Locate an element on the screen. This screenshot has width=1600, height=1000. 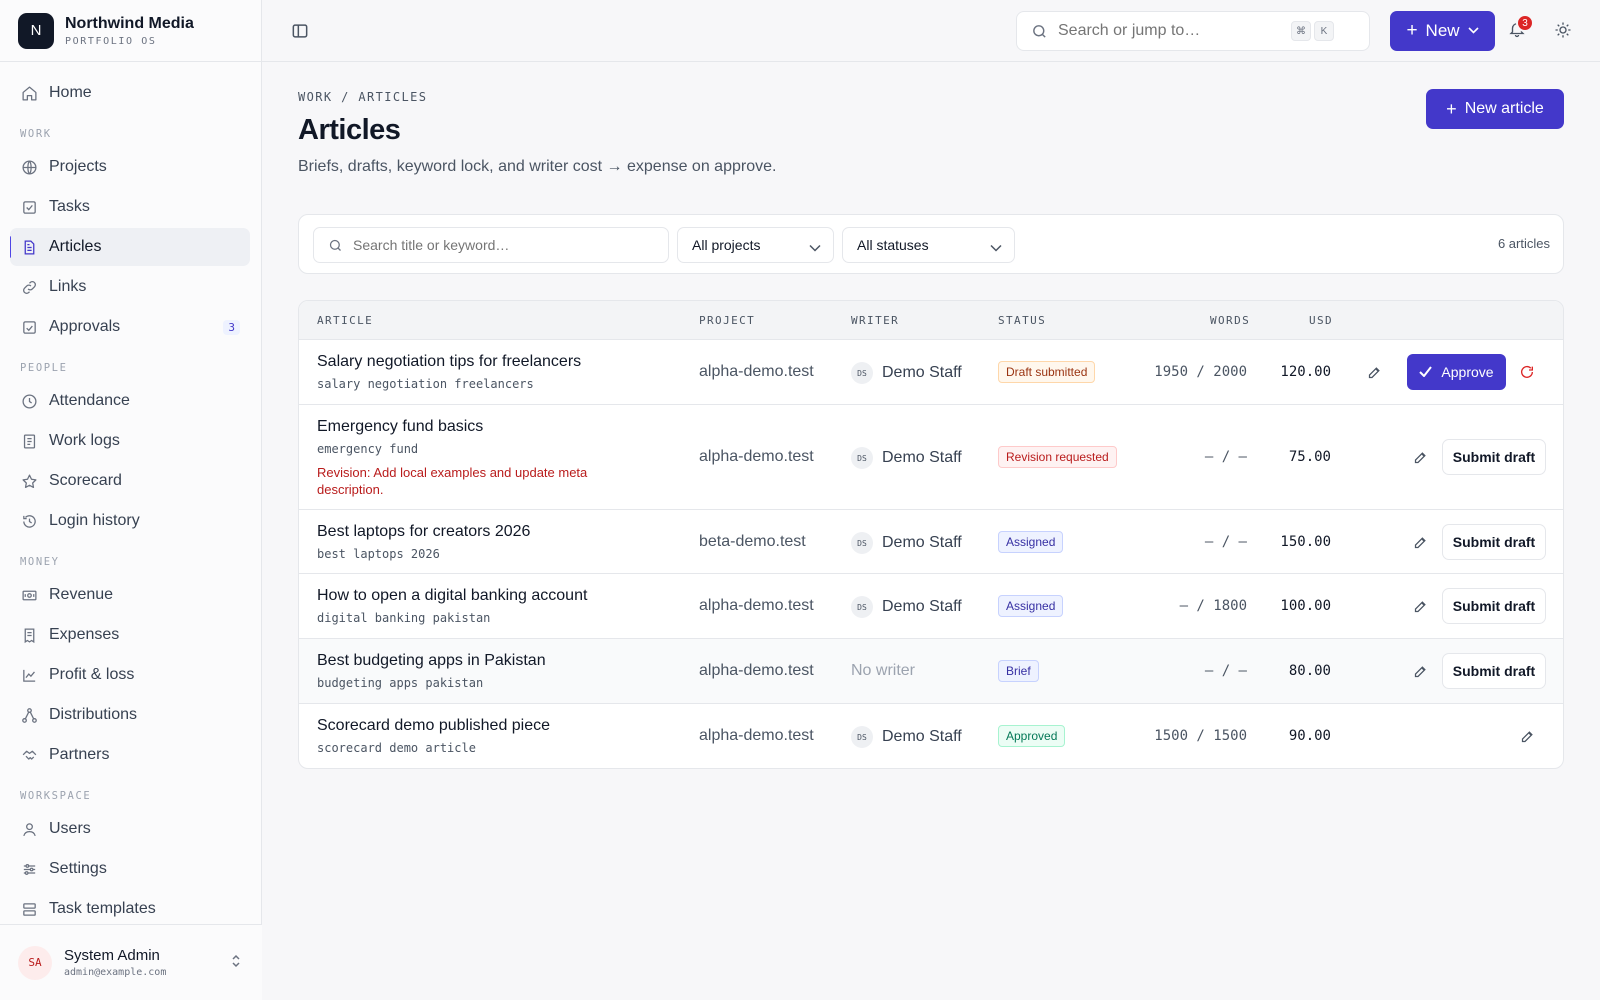
sidebar-item-projects: Projects is located at coordinates (130, 167).